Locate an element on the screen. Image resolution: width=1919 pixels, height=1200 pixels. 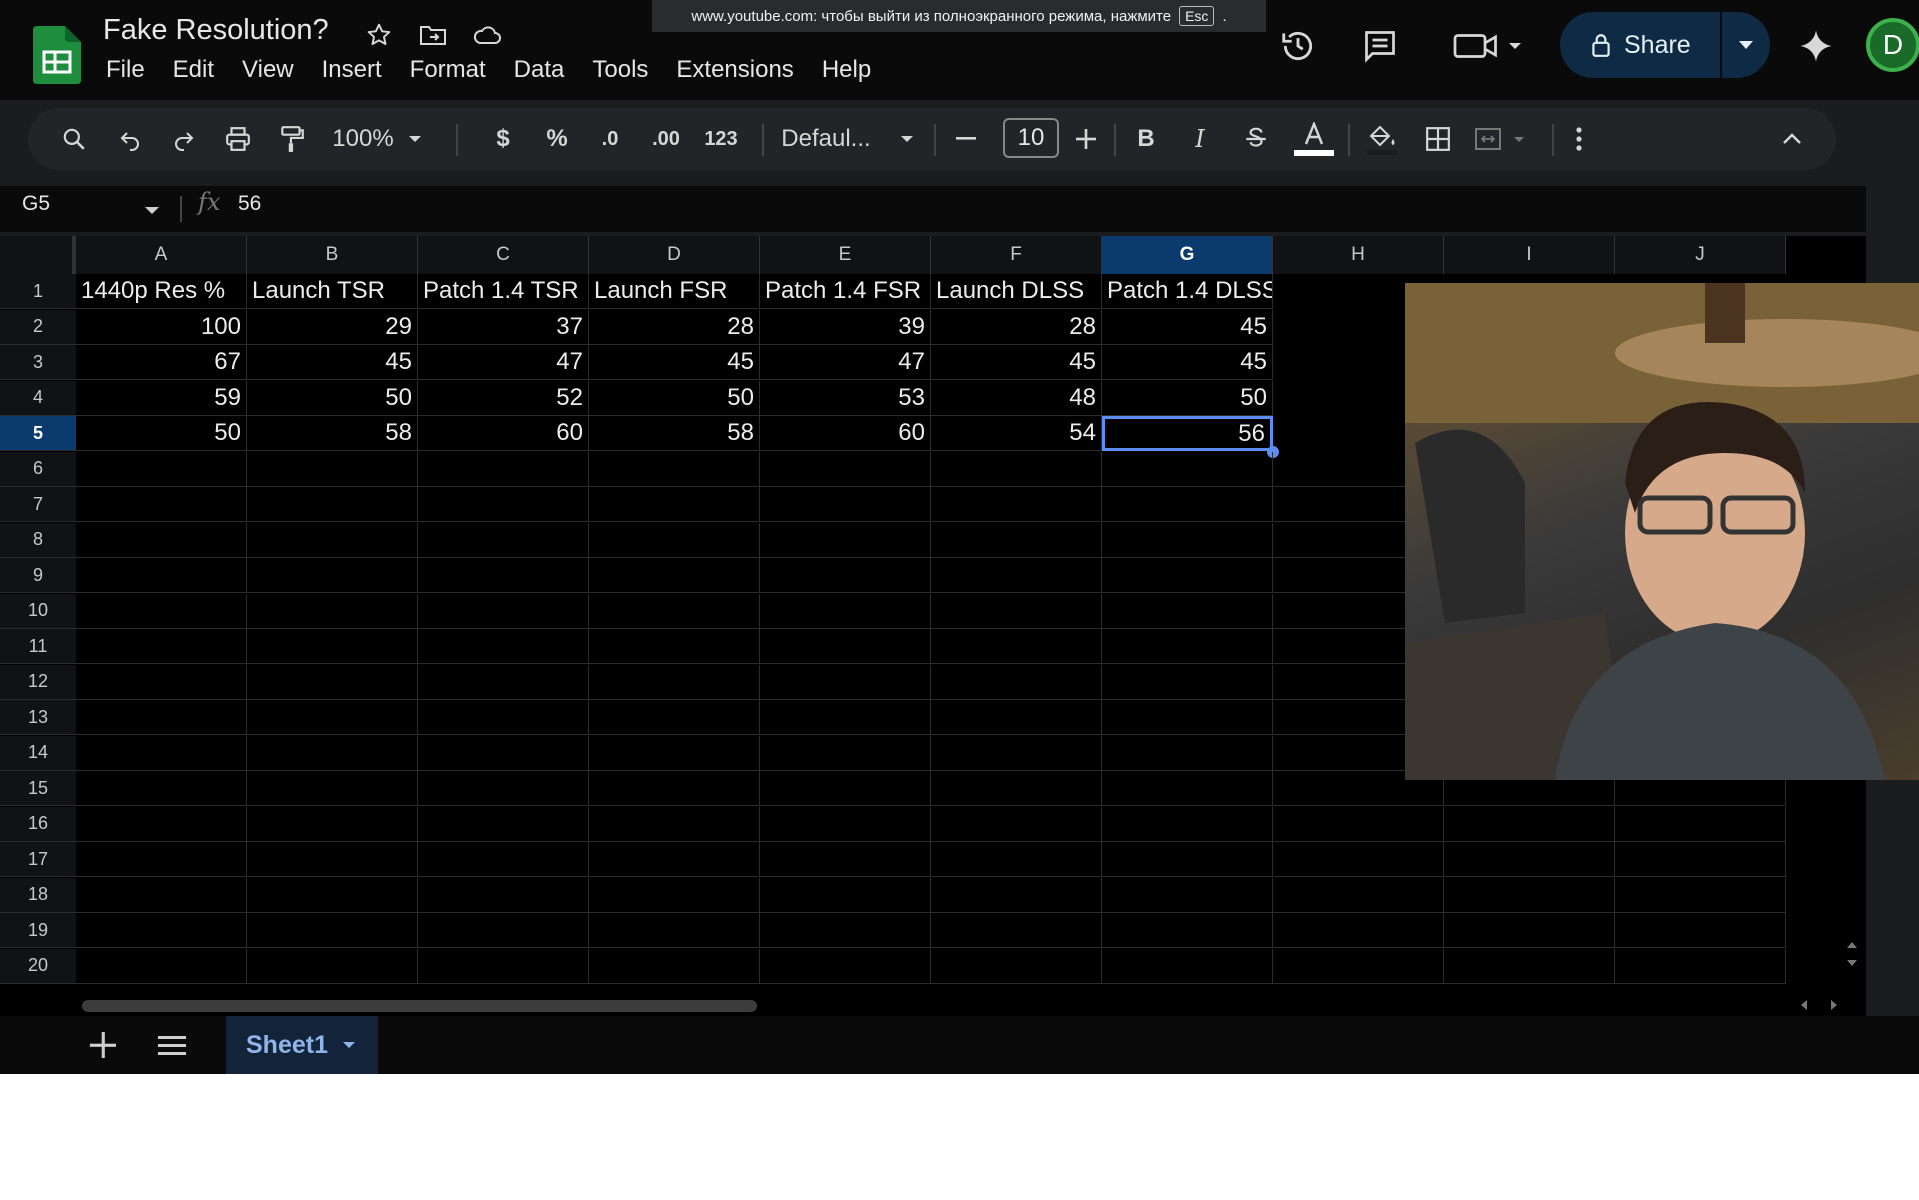
menu-data: Data is located at coordinates (539, 70).